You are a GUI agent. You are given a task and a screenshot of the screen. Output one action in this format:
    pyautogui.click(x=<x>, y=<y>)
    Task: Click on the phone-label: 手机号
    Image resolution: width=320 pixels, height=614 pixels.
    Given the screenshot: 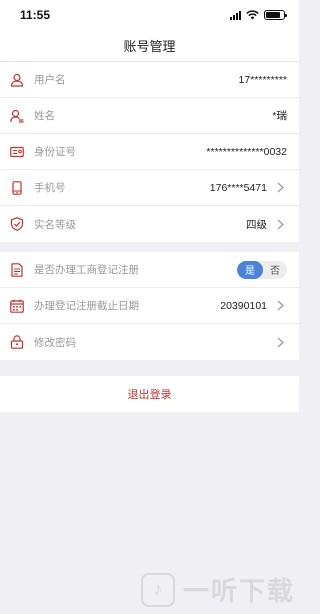 What is the action you would take?
    pyautogui.click(x=50, y=188)
    